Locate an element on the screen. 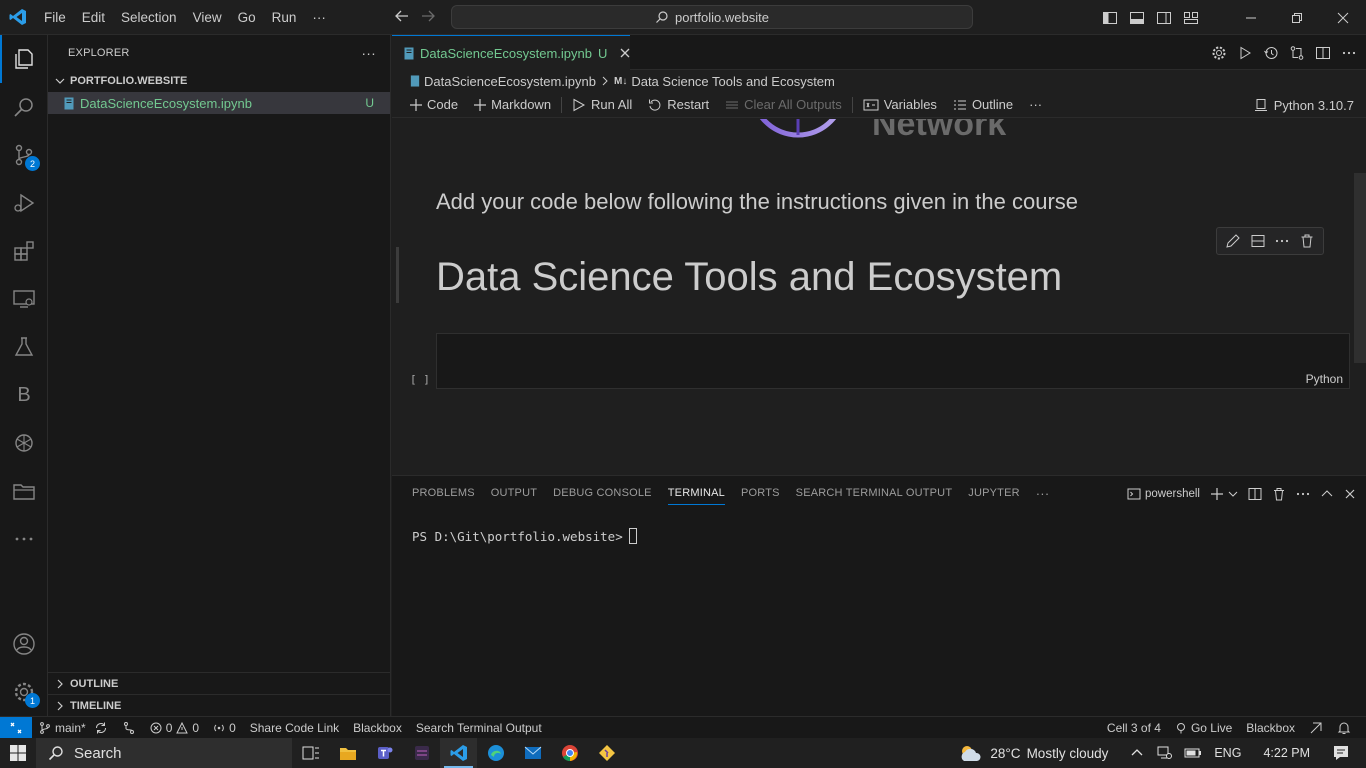 Image resolution: width=1366 pixels, height=768 pixels. customize-layout-icon is located at coordinates (1190, 18).